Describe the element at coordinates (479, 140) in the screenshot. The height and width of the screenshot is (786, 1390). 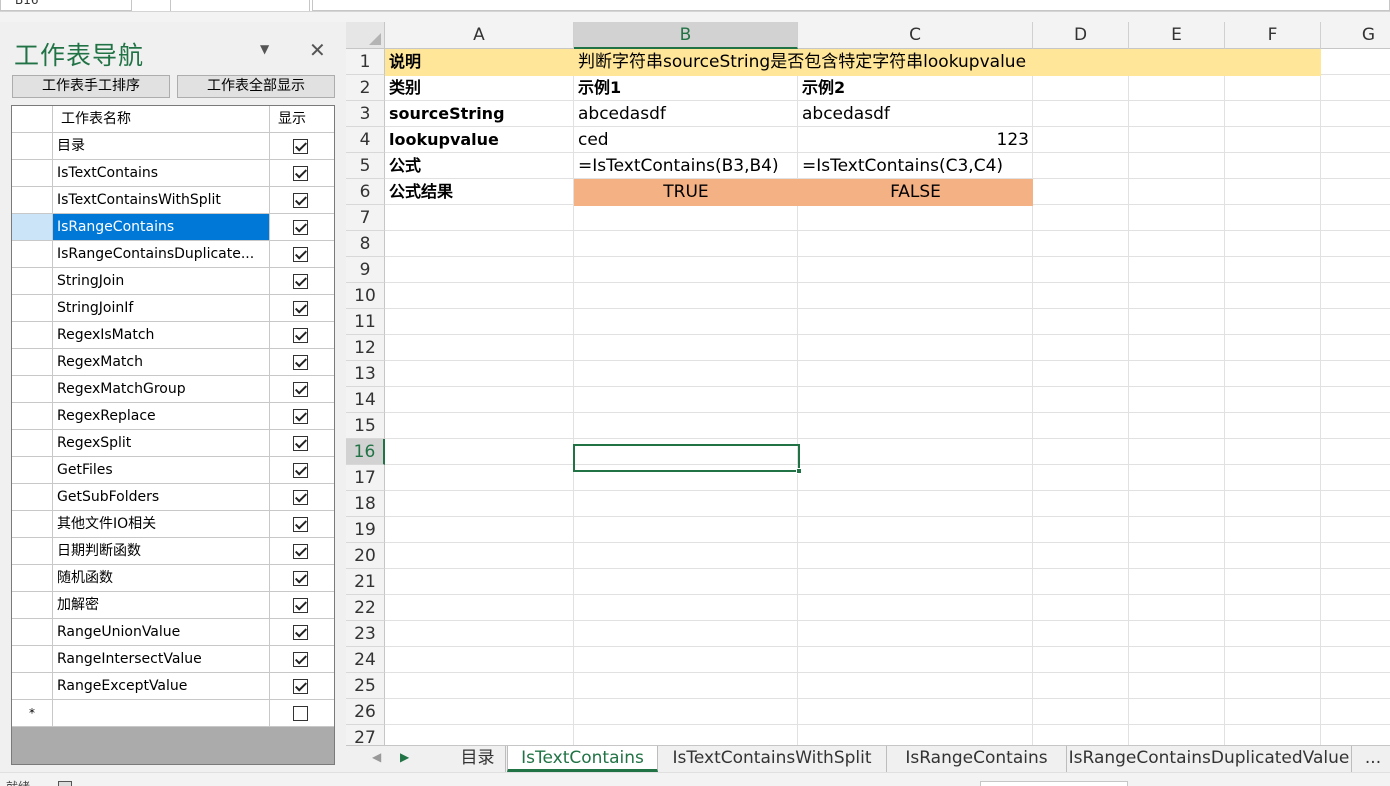
I see `cell-a4: lookupvalue` at that location.